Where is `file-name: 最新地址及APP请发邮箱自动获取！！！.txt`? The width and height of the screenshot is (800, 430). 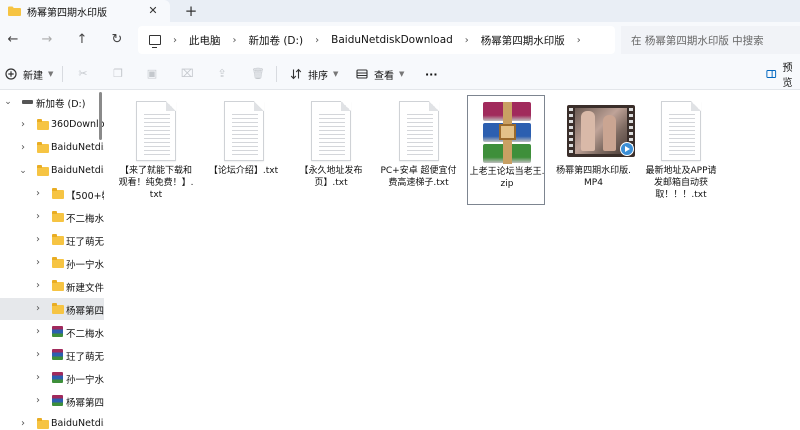 file-name: 最新地址及APP请发邮箱自动获取！！！.txt is located at coordinates (681, 183).